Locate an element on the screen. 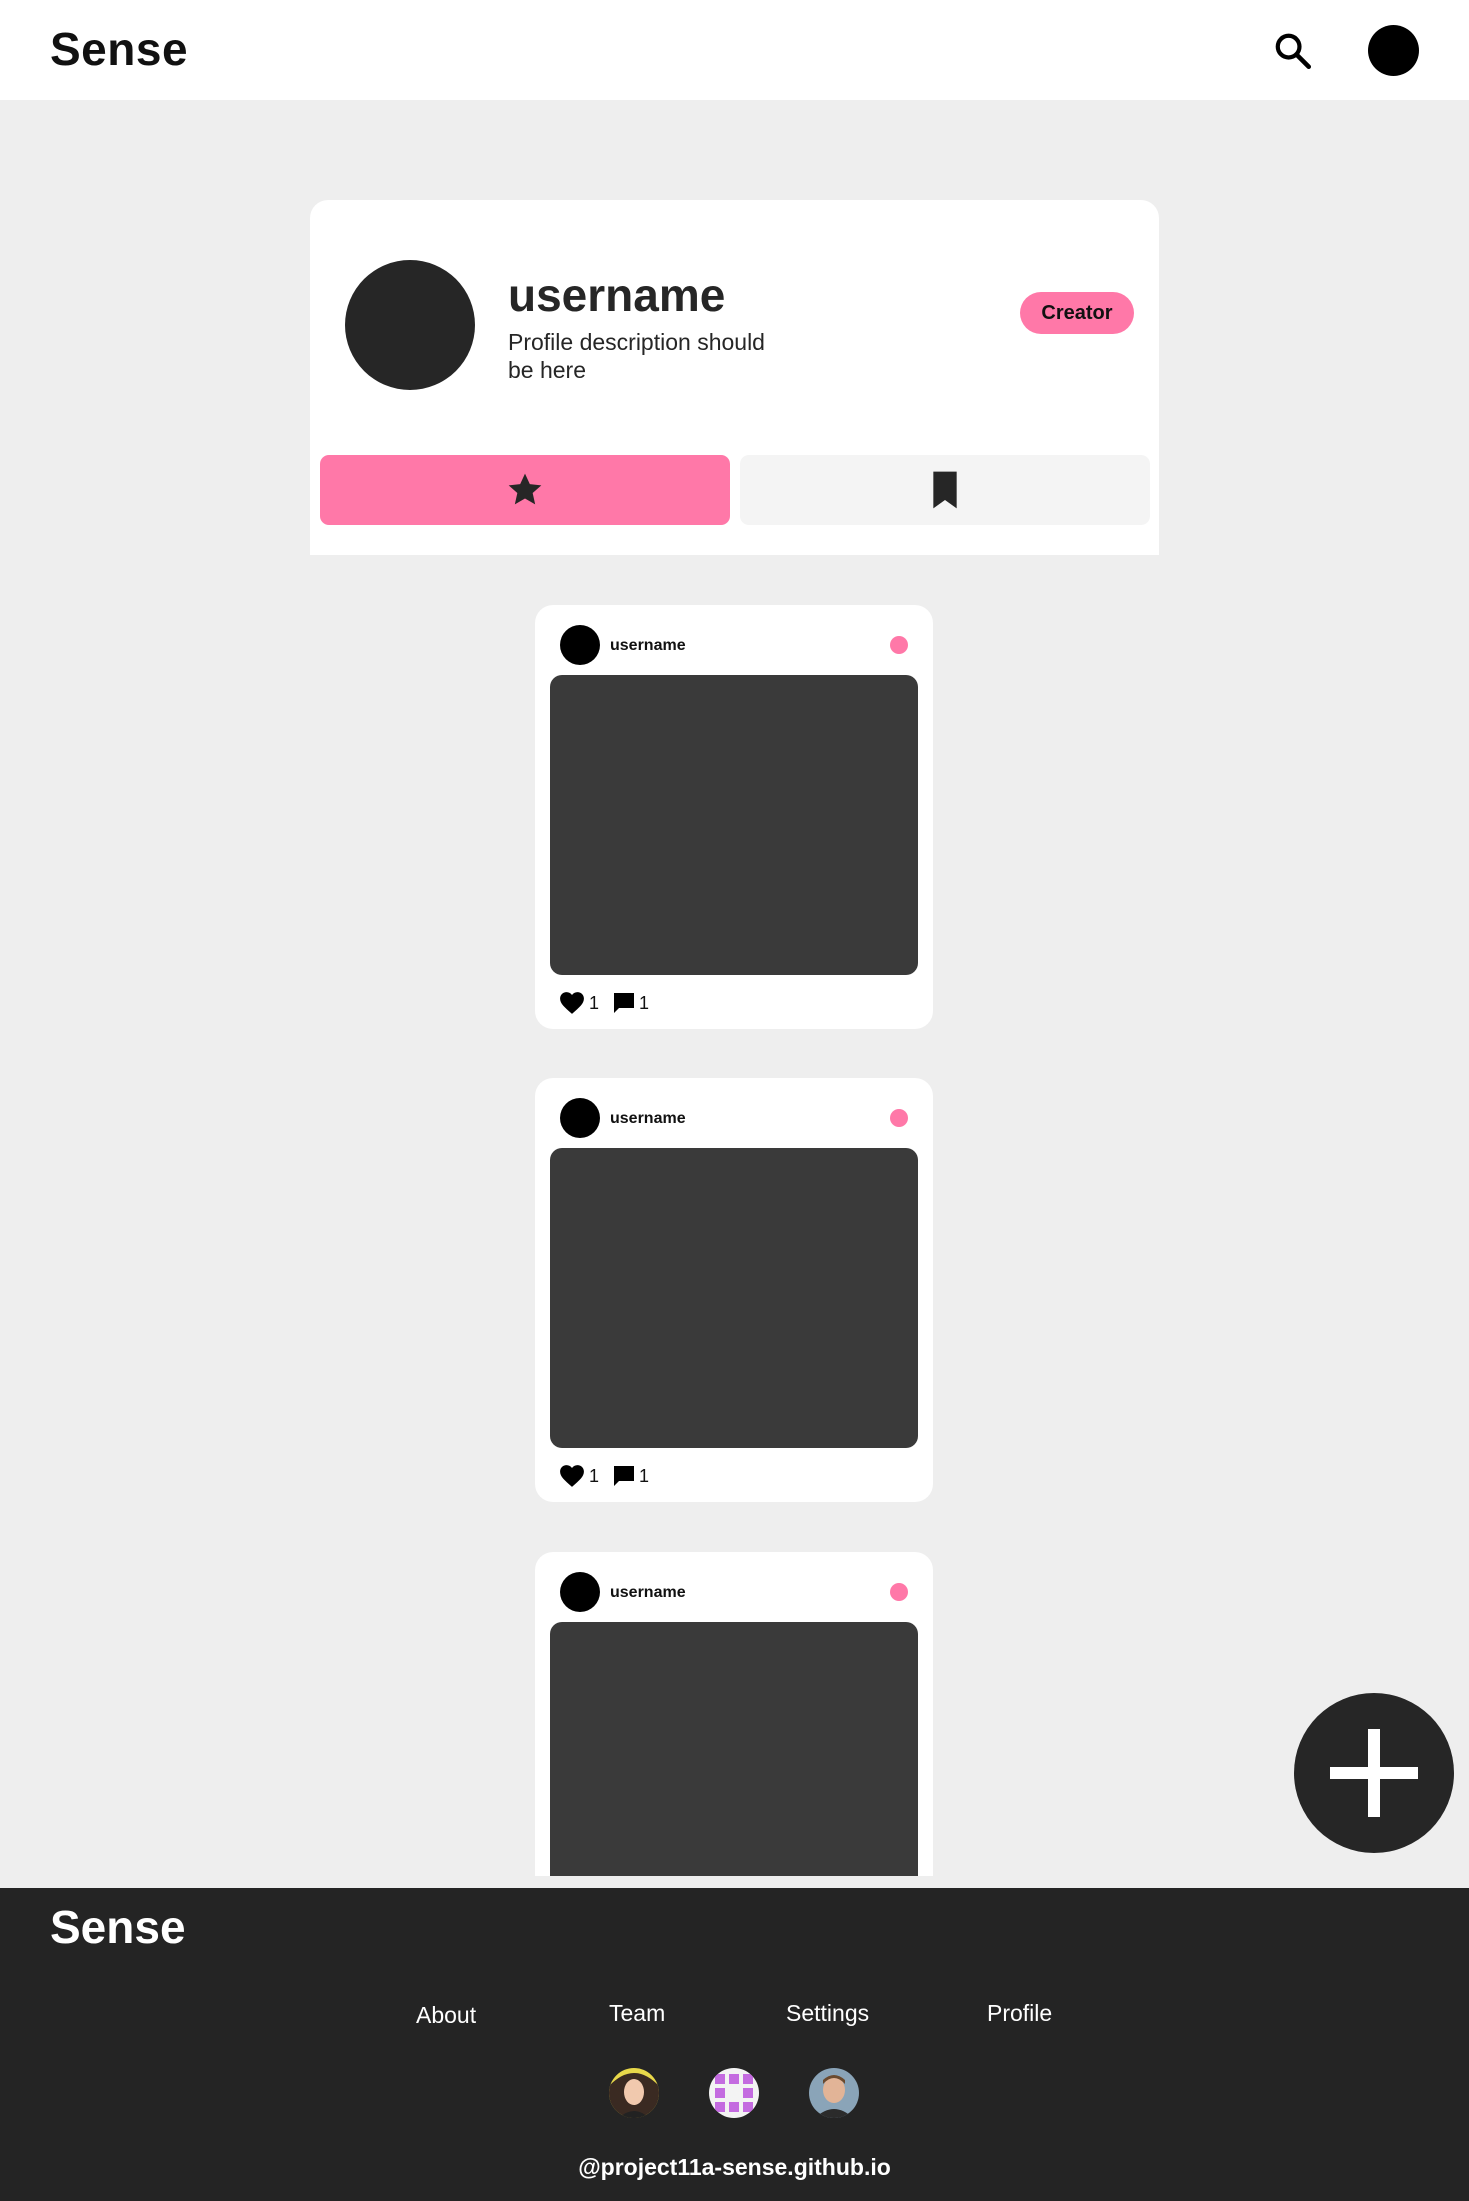  footer-link-team: Team is located at coordinates (637, 2013).